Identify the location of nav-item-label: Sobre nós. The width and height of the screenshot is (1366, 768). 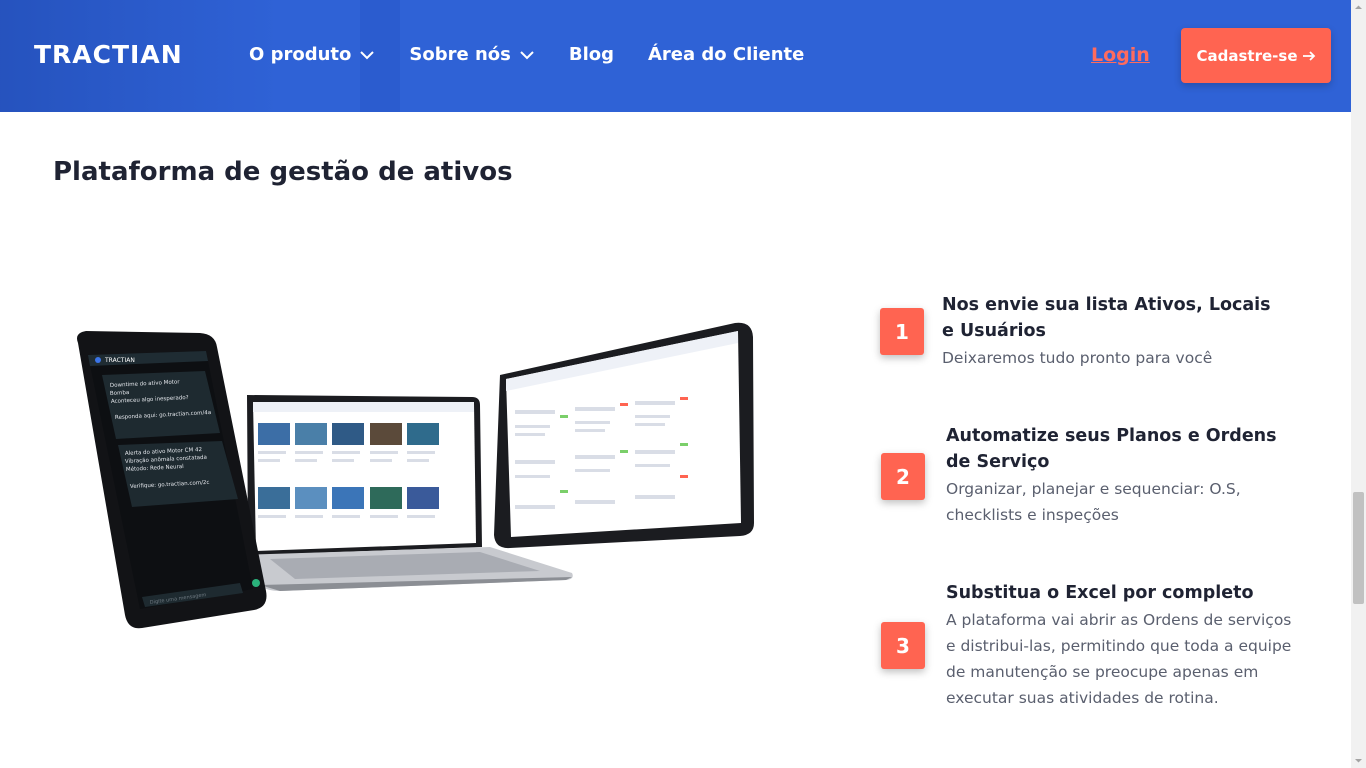
(460, 54).